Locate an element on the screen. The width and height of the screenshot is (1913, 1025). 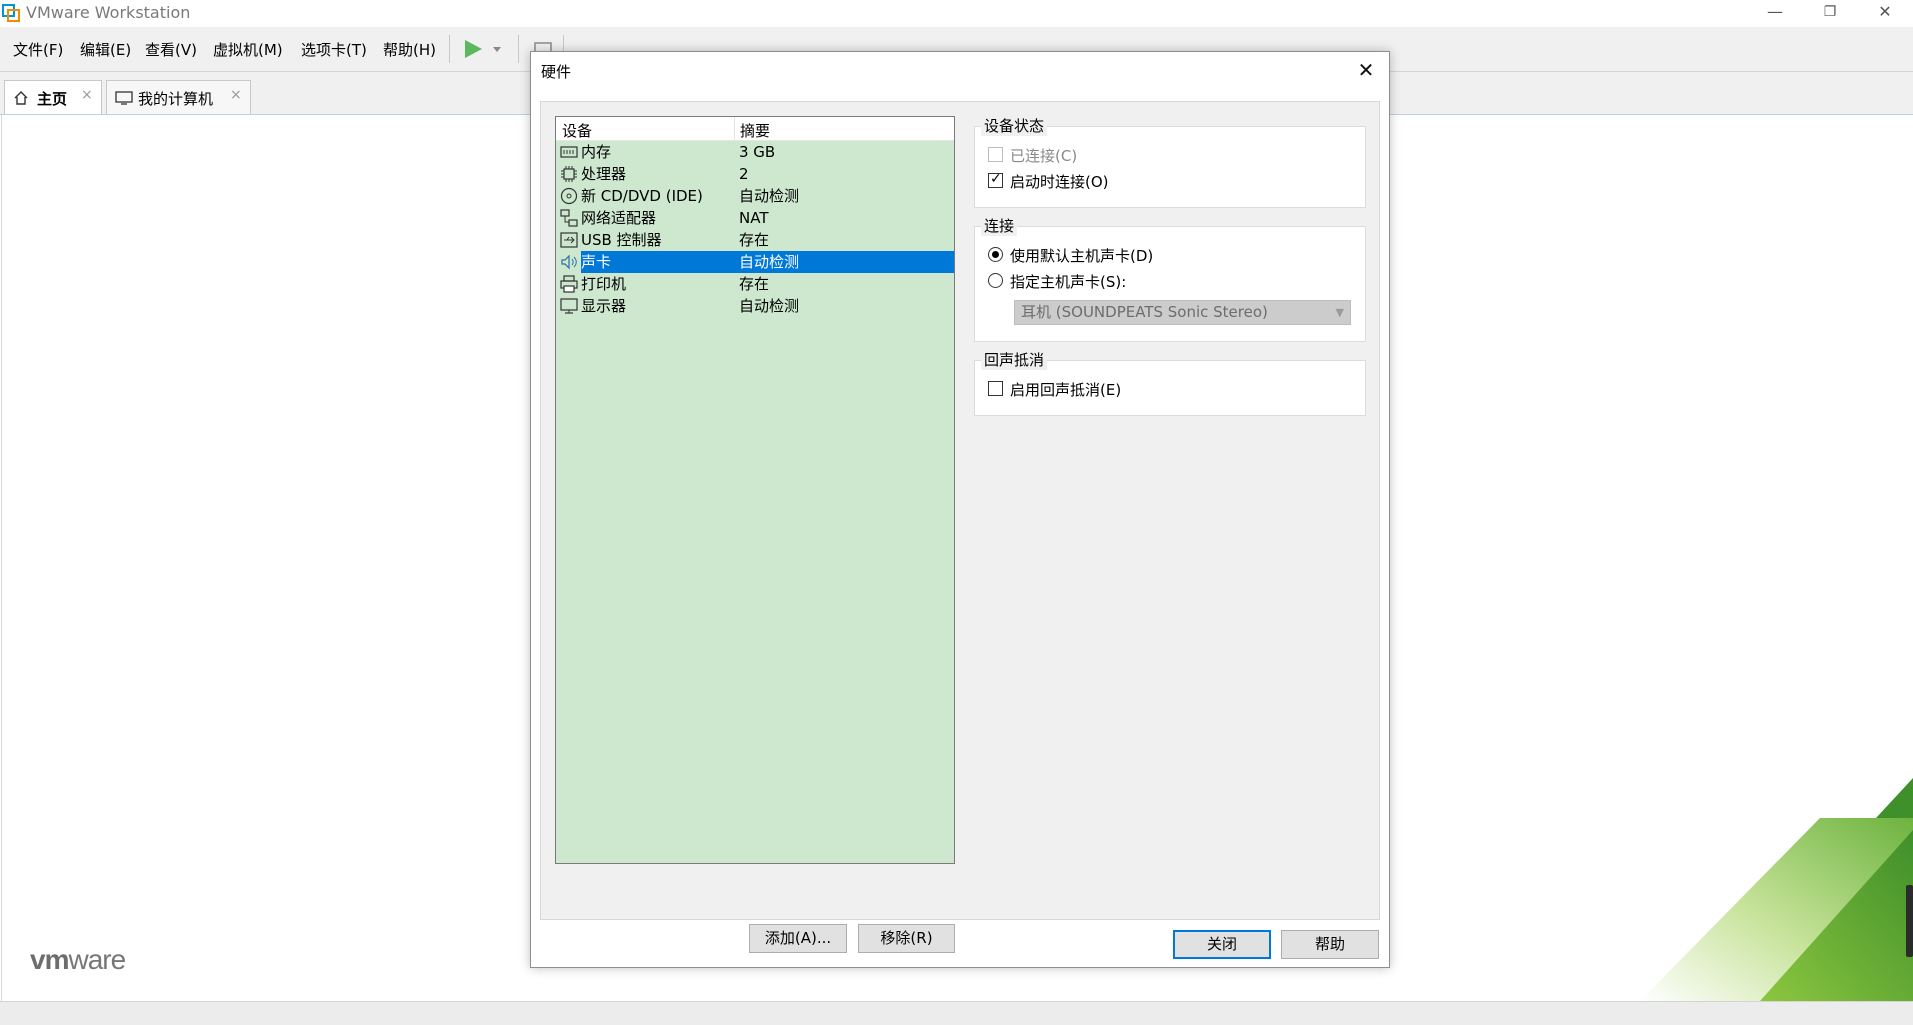
device-row-display: 显示器 自动检测 is located at coordinates (755, 306).